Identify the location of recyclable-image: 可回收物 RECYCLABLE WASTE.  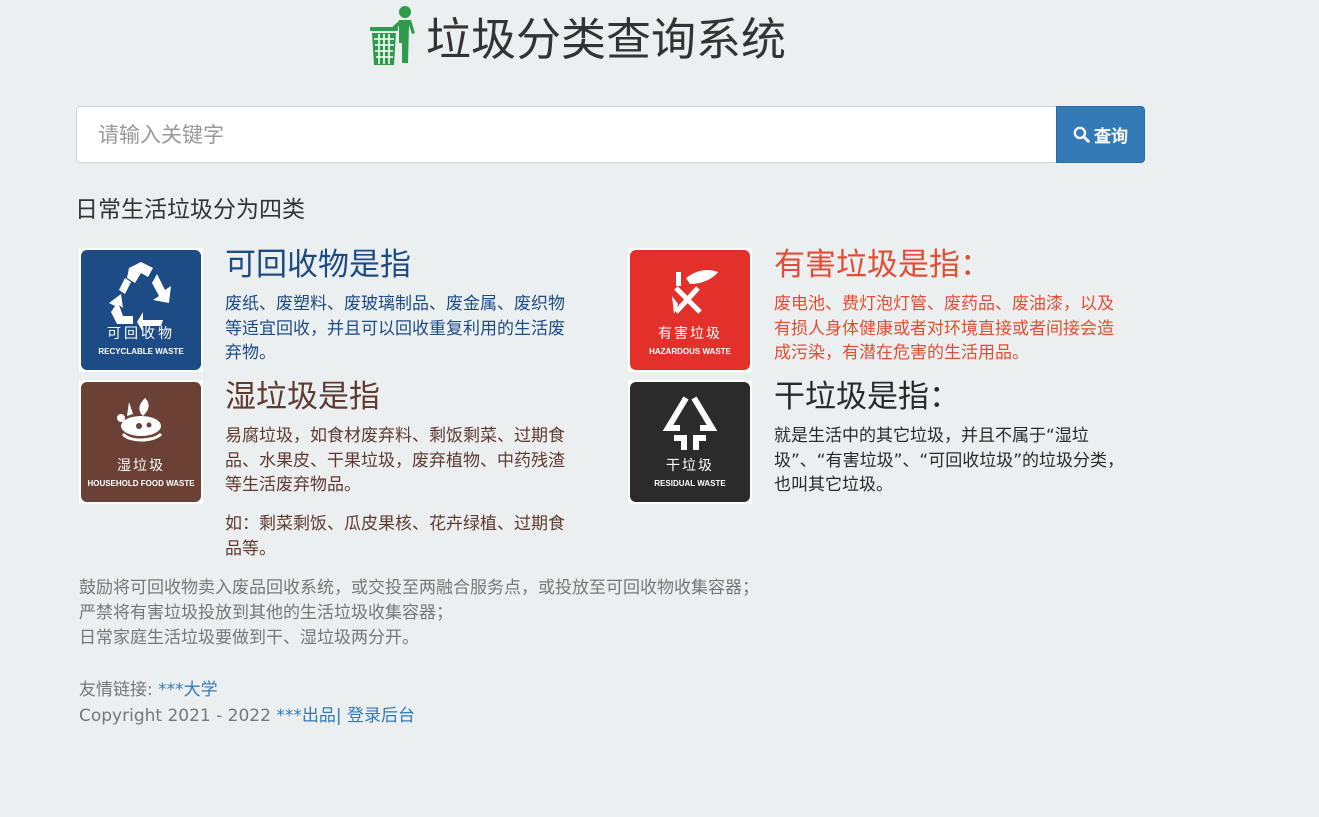
(141, 310).